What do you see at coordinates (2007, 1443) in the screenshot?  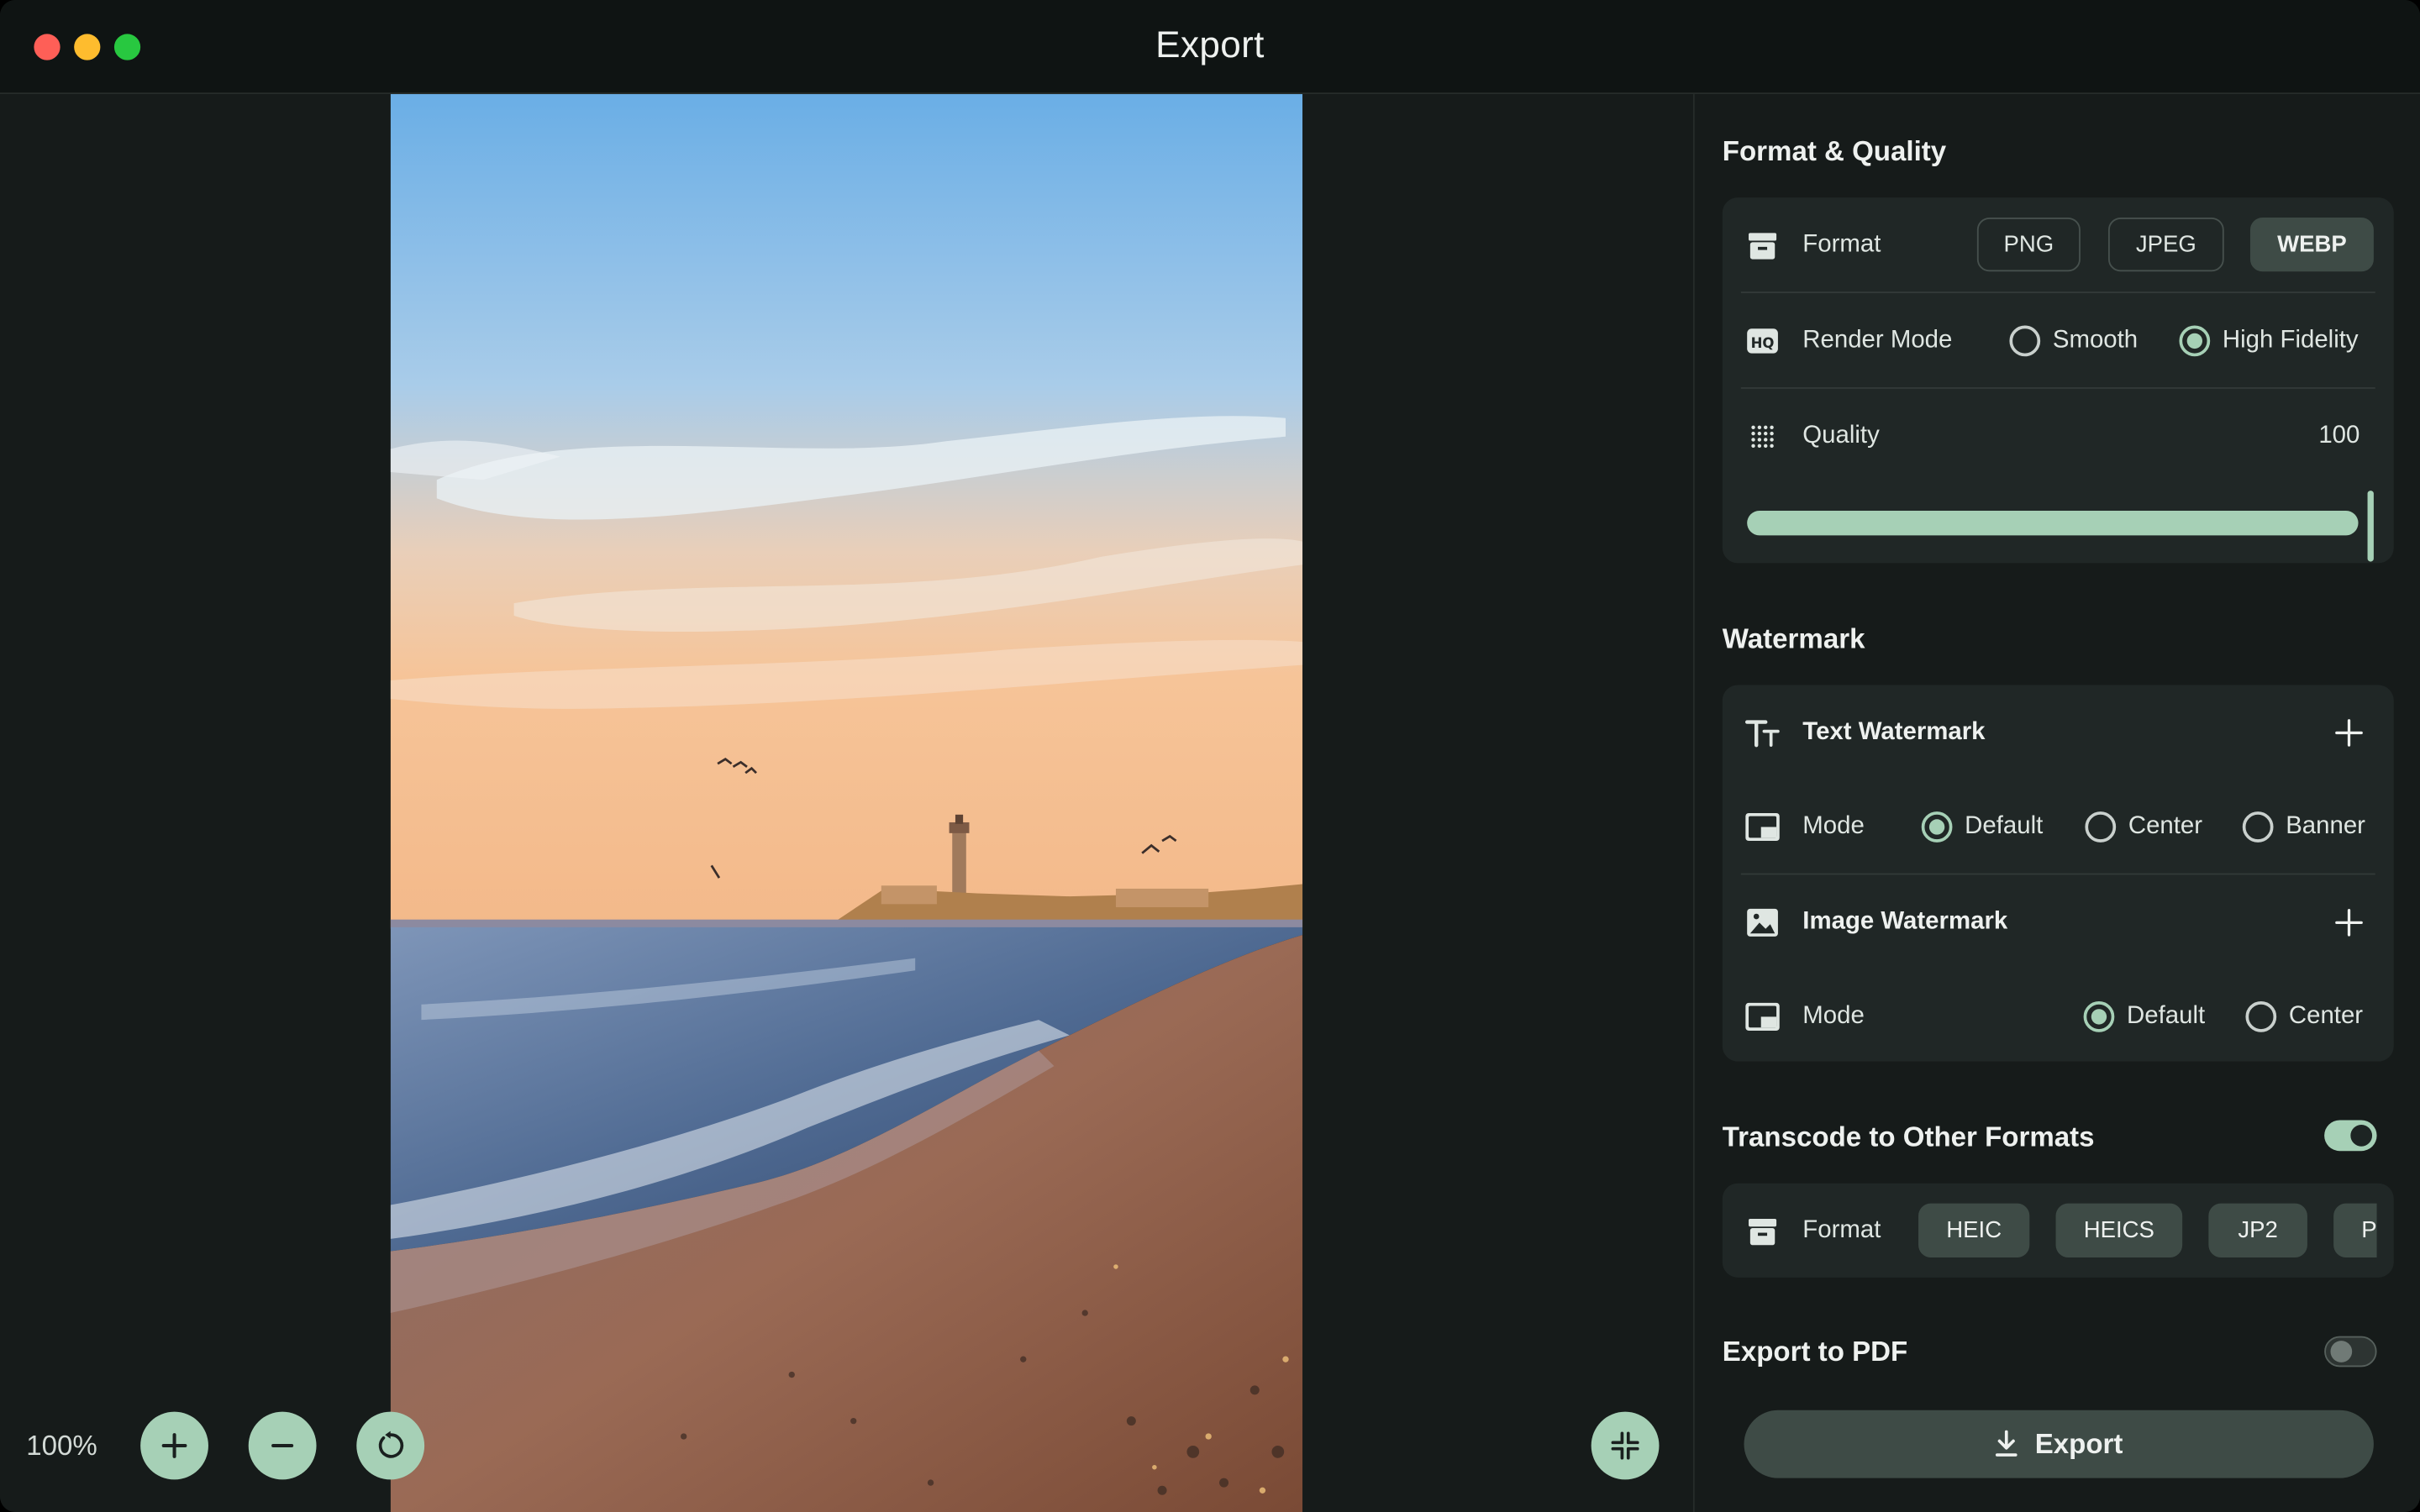 I see `download-icon` at bounding box center [2007, 1443].